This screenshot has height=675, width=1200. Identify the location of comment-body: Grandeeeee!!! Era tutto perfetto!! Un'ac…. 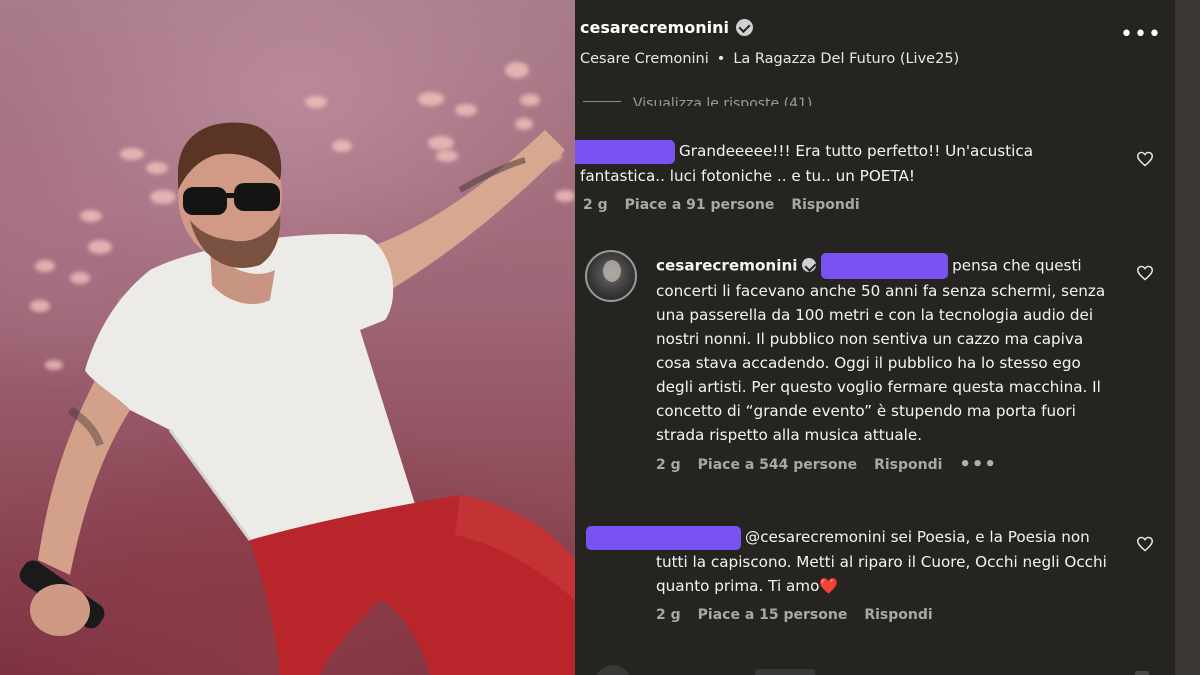
(837, 163).